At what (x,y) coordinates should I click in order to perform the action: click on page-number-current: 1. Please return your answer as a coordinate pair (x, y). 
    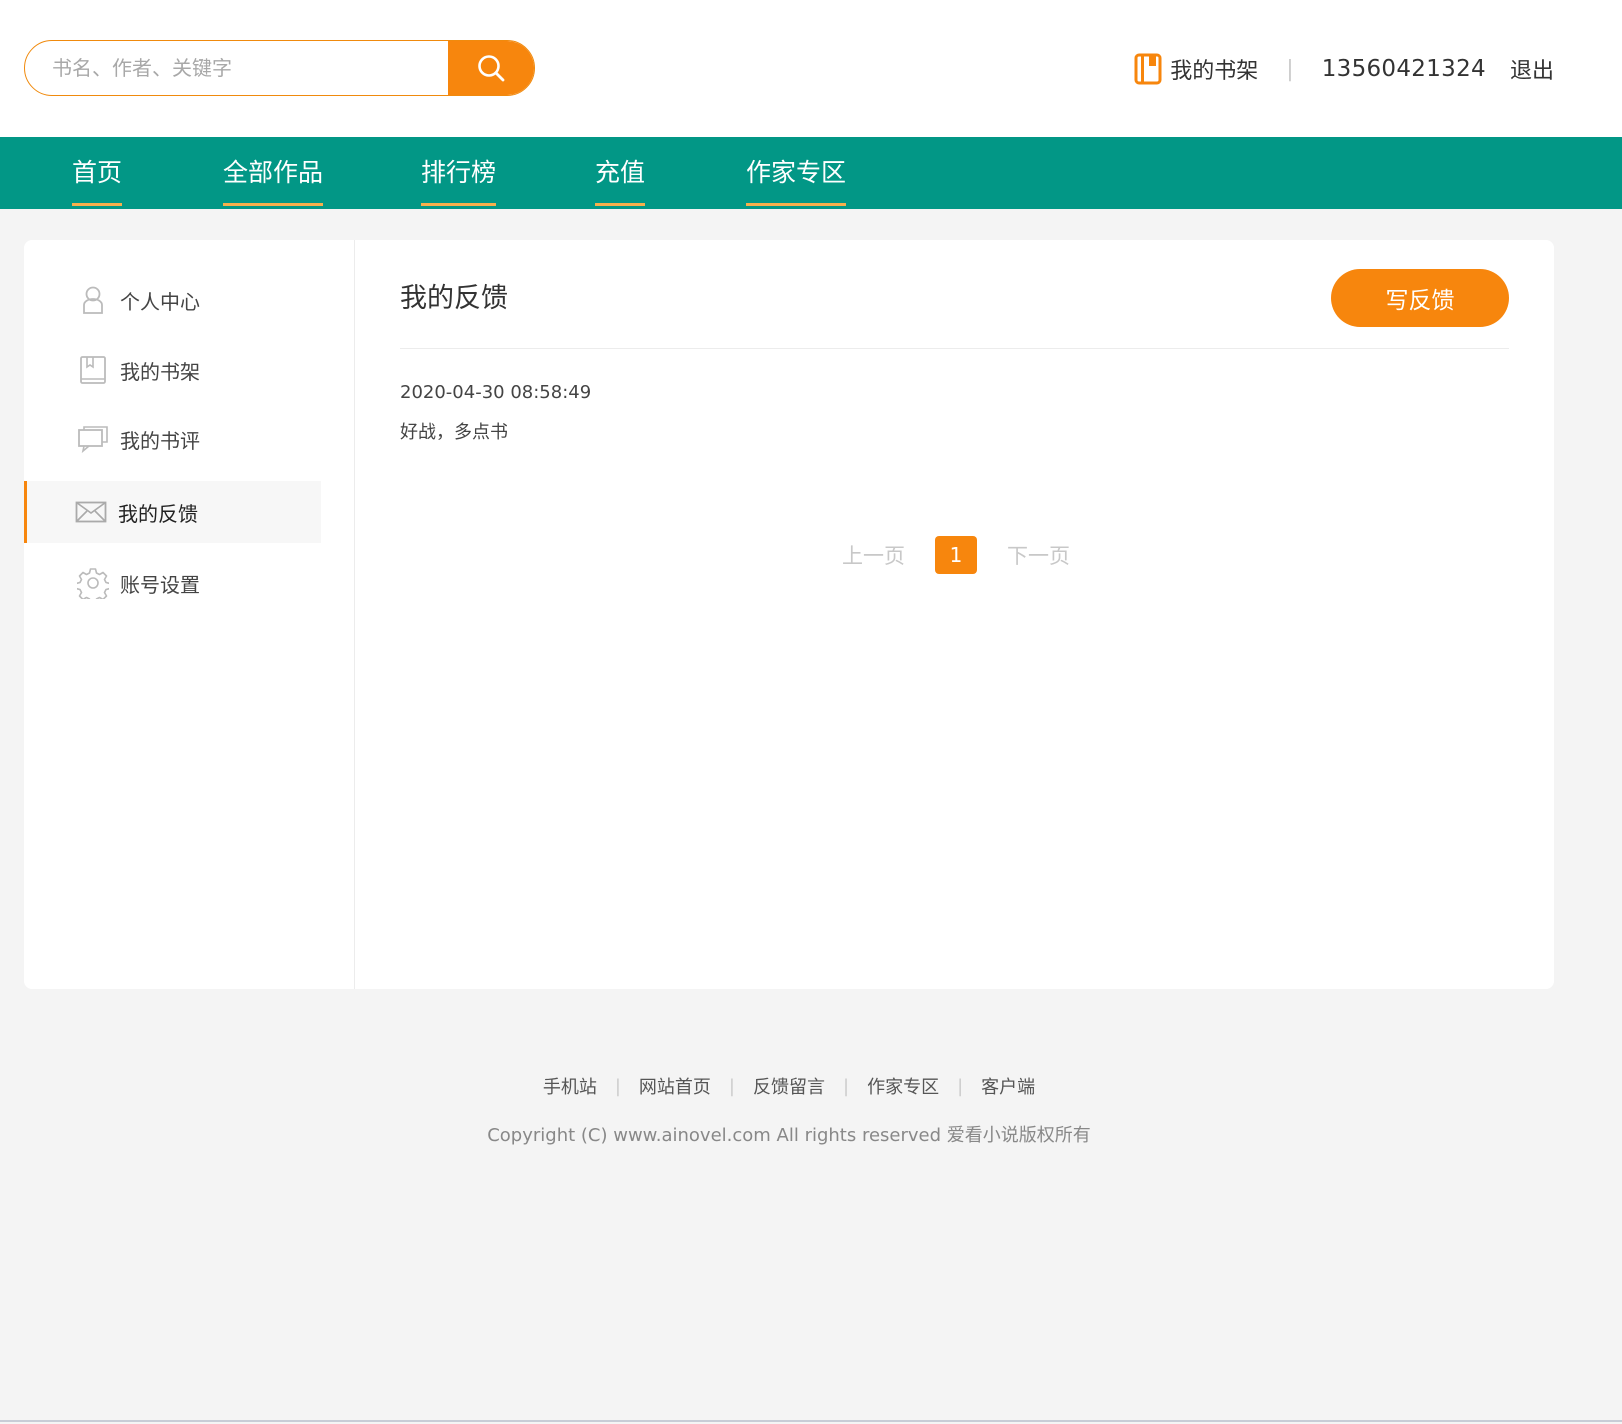
    Looking at the image, I should click on (956, 555).